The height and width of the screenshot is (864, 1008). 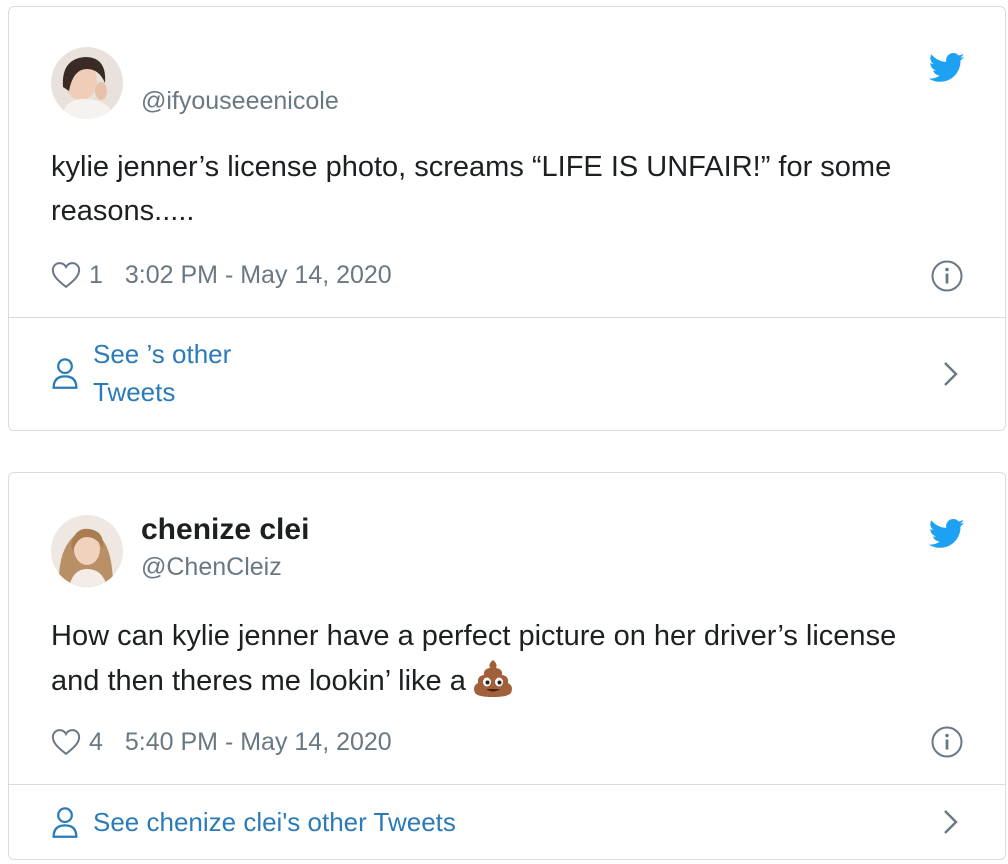 What do you see at coordinates (240, 101) in the screenshot?
I see `user-handle: @ifyouseeenicole` at bounding box center [240, 101].